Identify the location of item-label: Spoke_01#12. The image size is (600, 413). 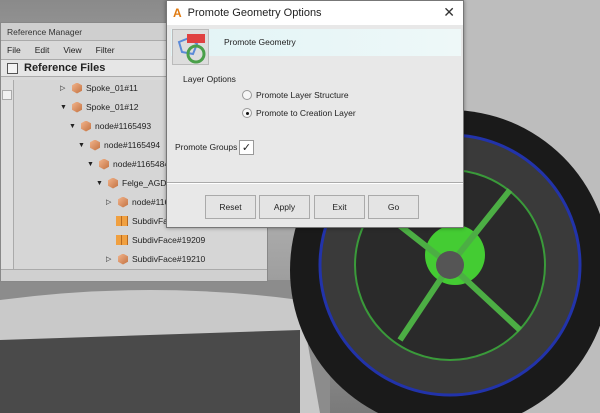
(112, 107).